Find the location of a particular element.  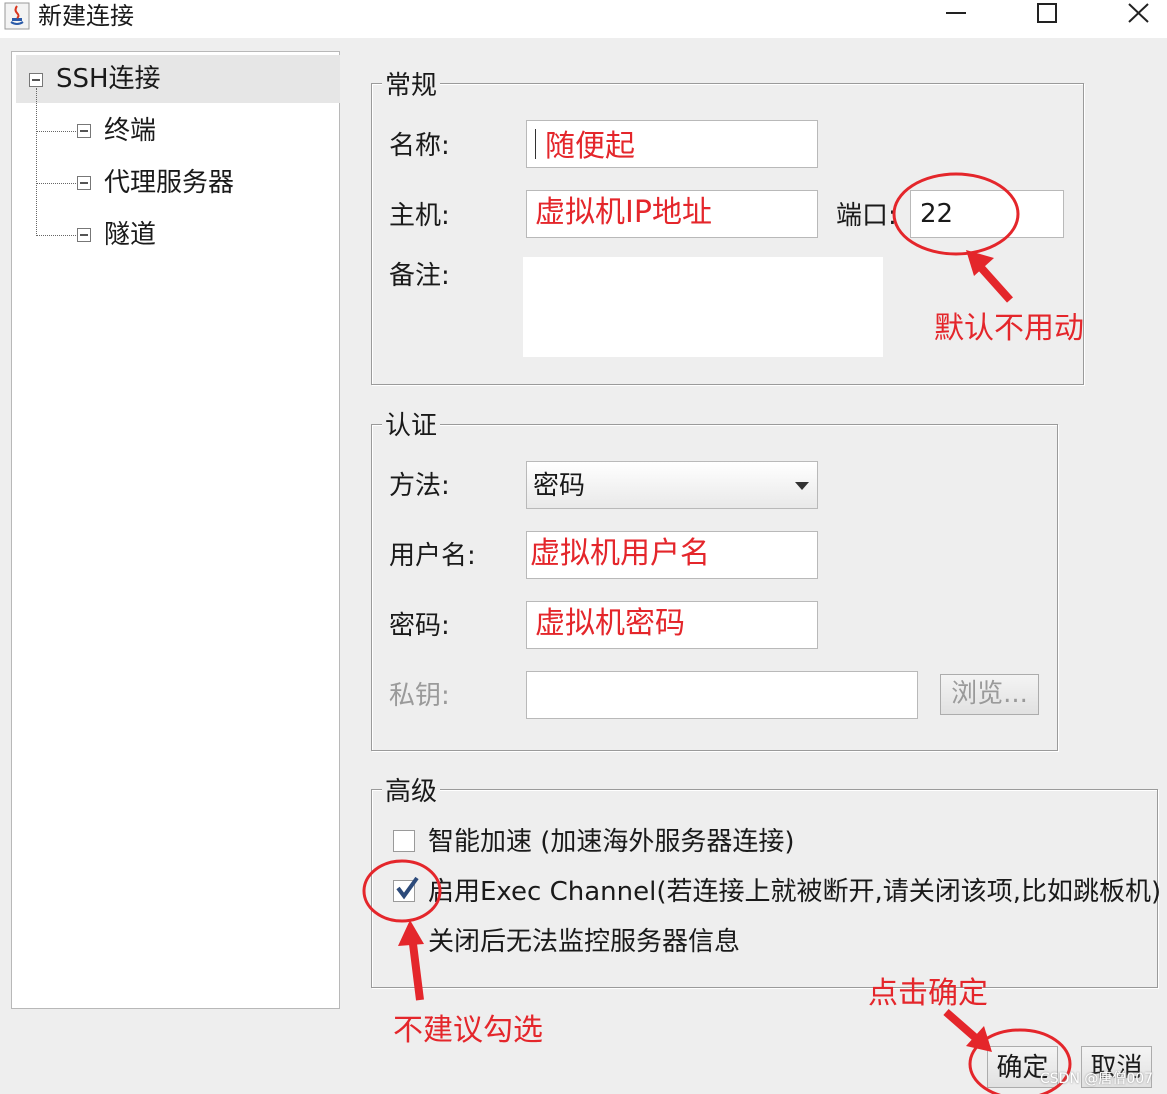

ok-arrow is located at coordinates (962, 1026).